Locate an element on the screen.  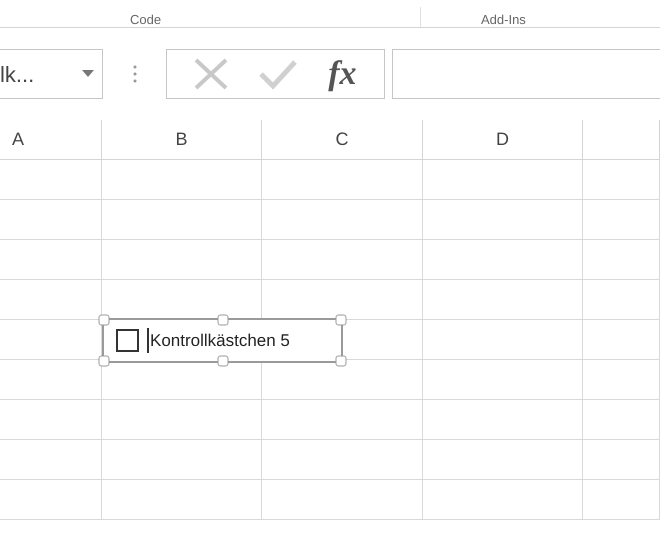
column-header: C is located at coordinates (342, 139).